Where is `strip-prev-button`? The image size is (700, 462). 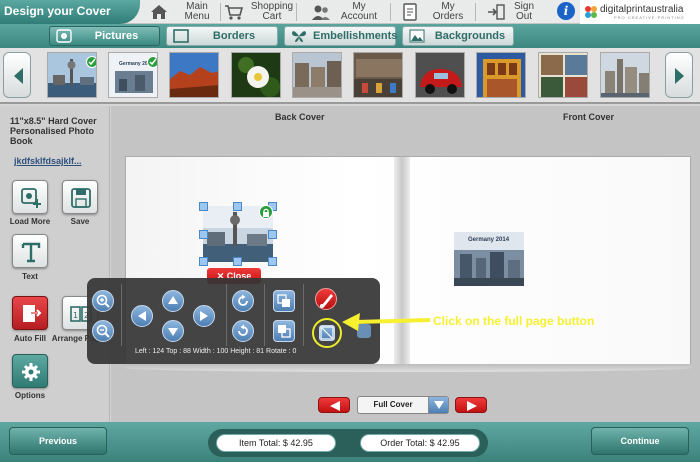 strip-prev-button is located at coordinates (17, 75).